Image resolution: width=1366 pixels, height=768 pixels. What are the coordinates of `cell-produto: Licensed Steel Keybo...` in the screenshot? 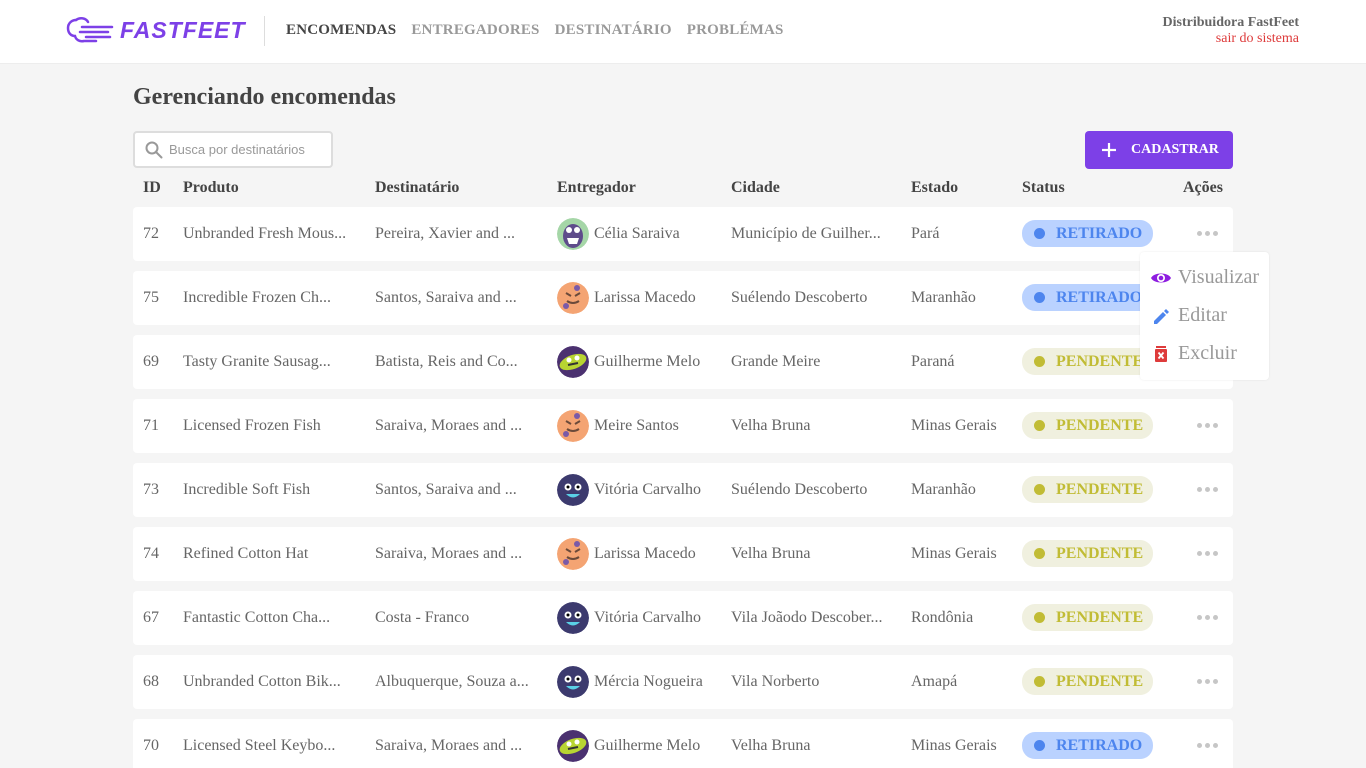 It's located at (259, 745).